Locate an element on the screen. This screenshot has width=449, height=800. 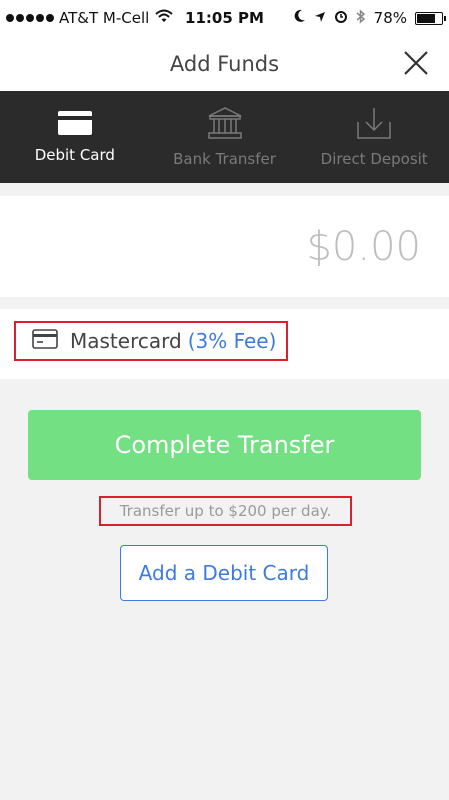
card-selector: Mastercard (3% Fee) is located at coordinates (151, 341).